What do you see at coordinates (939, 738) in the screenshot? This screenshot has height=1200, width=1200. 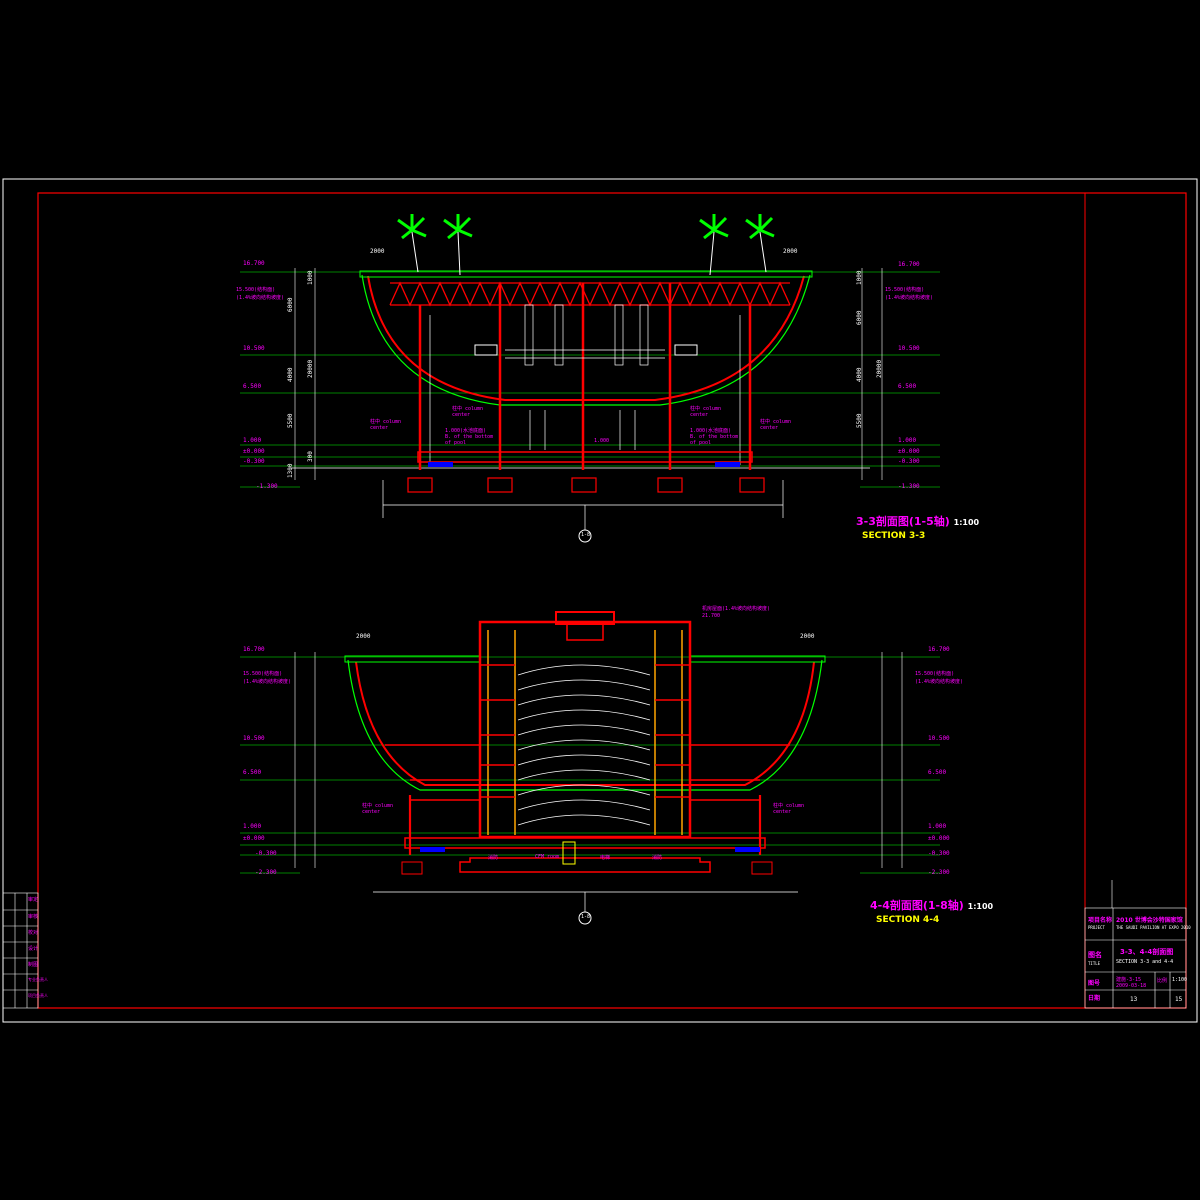 I see `level-right-4-44: 10.500` at bounding box center [939, 738].